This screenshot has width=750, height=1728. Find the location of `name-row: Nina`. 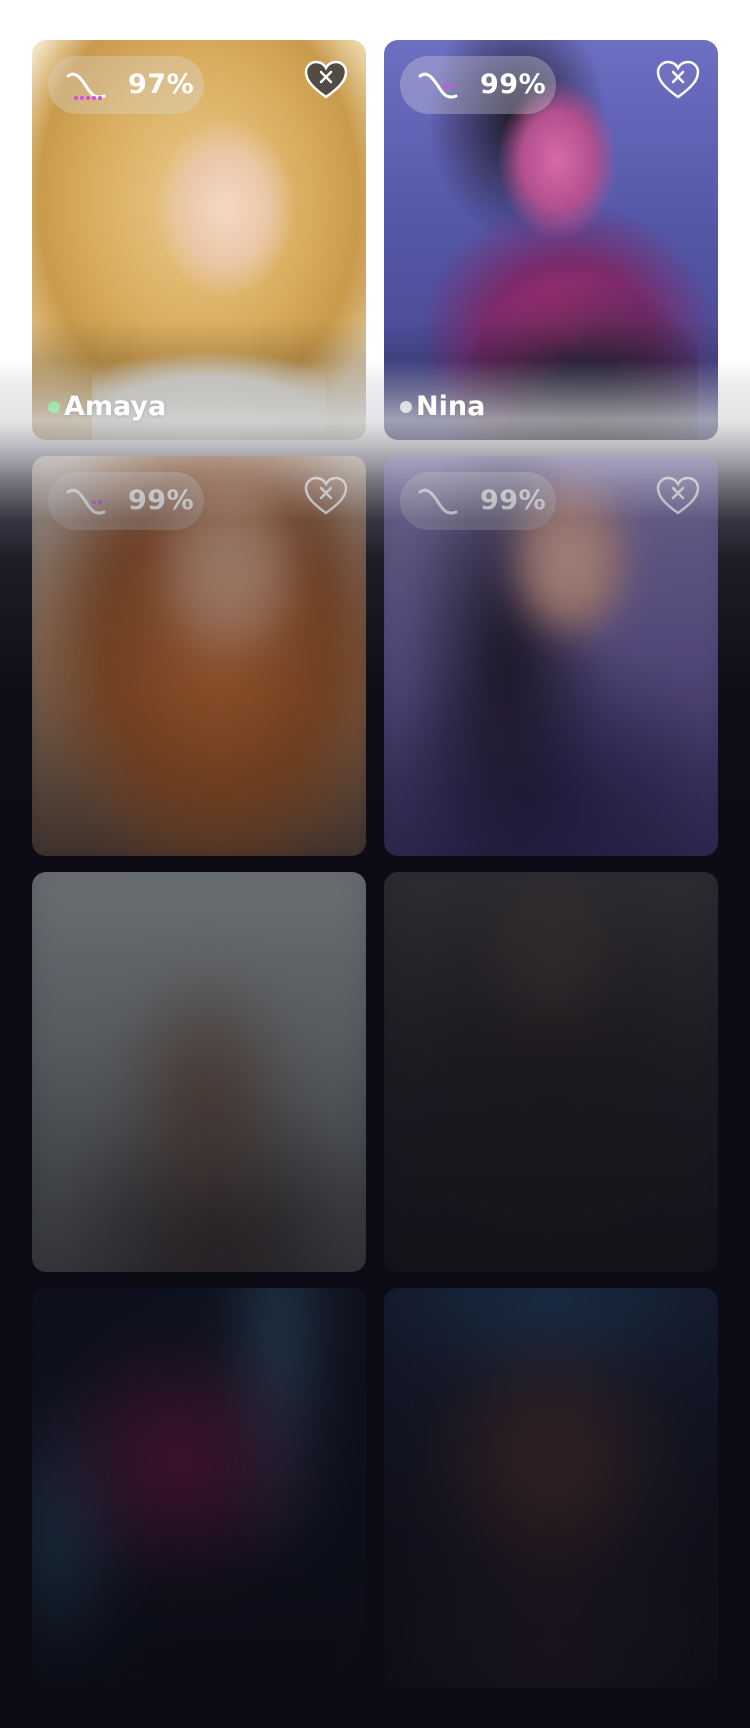

name-row: Nina is located at coordinates (442, 406).